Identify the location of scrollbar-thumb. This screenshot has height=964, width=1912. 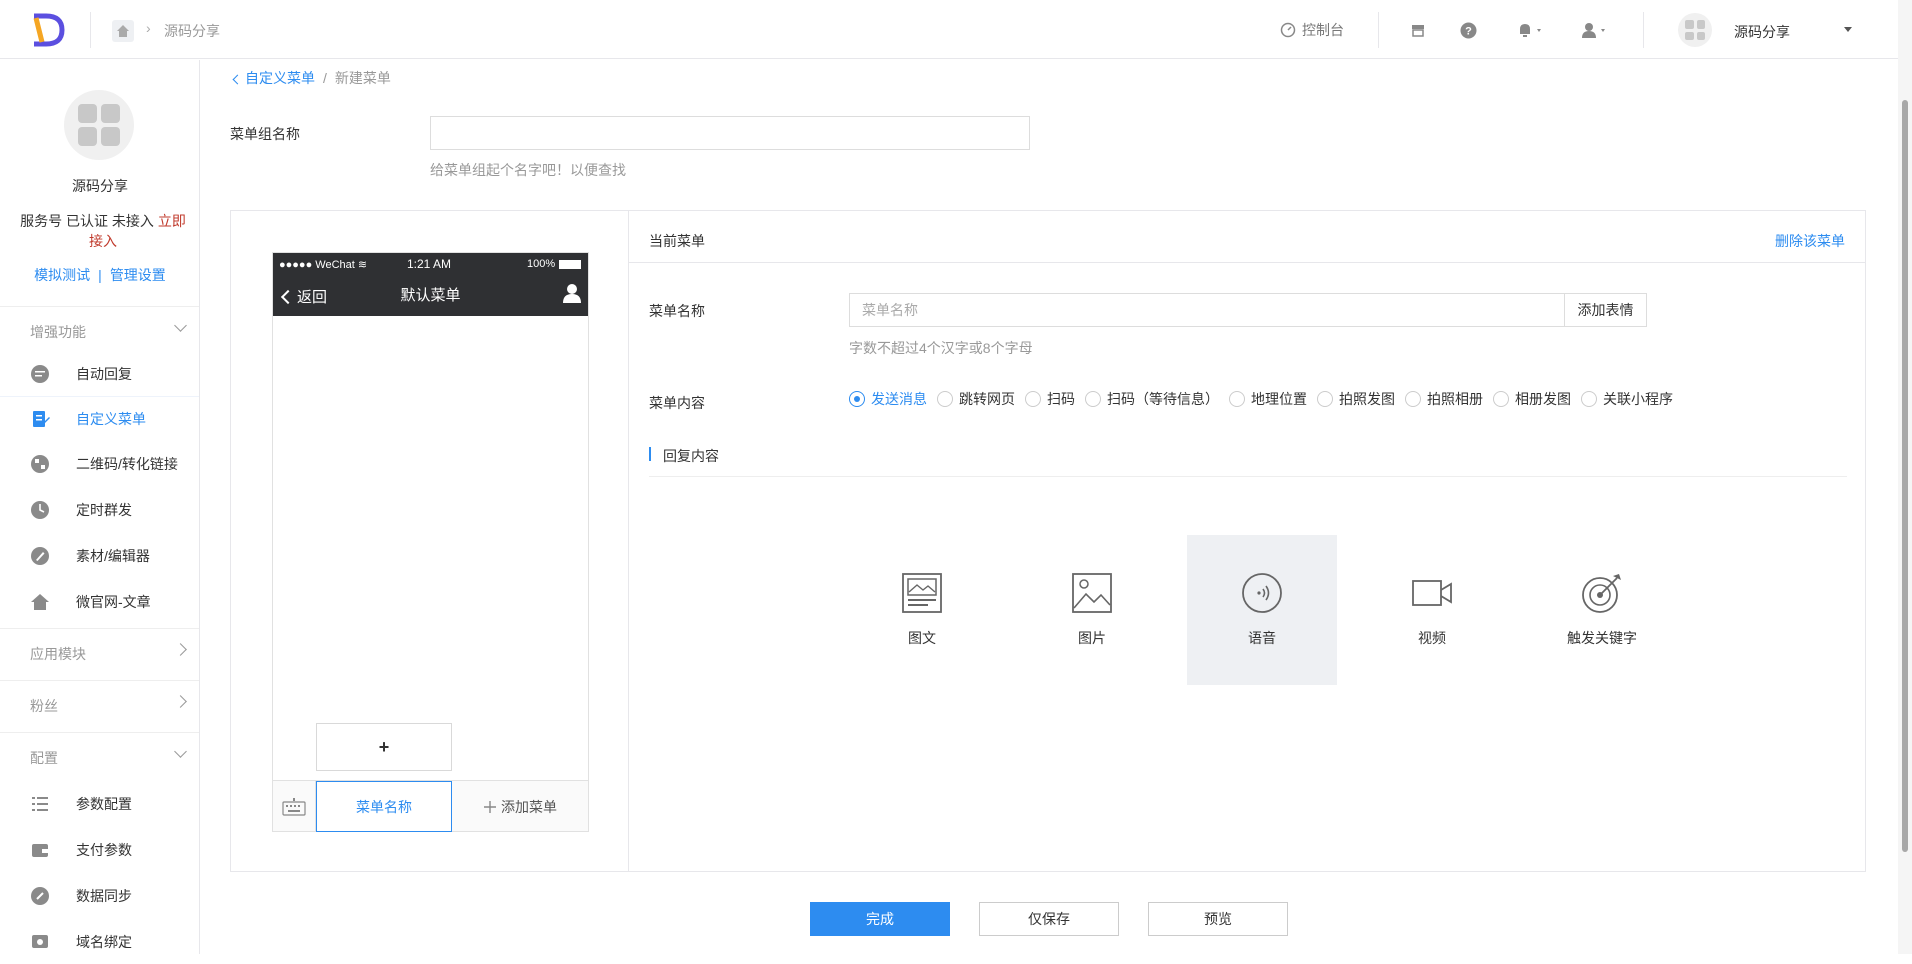
(1905, 476).